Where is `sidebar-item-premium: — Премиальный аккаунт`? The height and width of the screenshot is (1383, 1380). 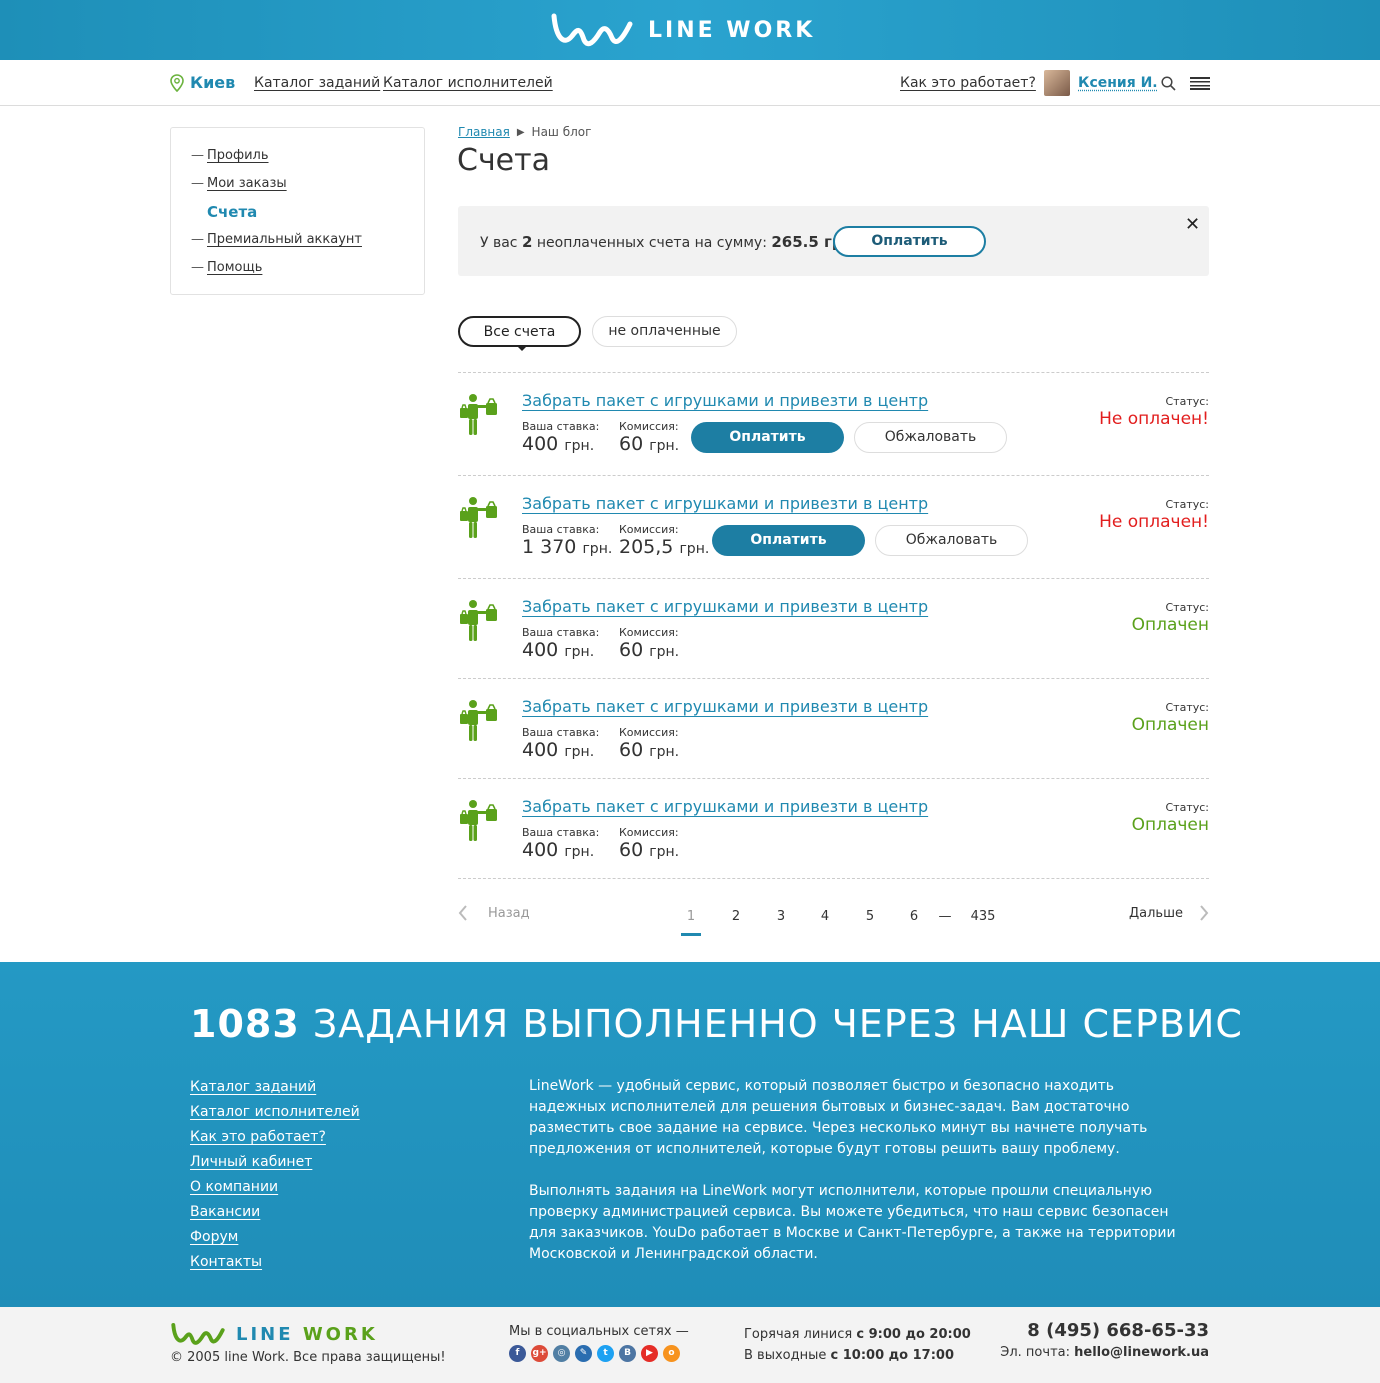
sidebar-item-premium: — Премиальный аккаунт is located at coordinates (297, 244).